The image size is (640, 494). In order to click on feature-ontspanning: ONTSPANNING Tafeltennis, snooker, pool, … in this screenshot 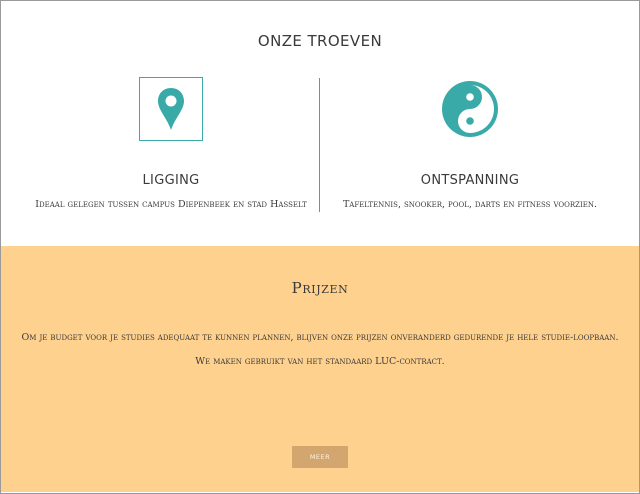, I will do `click(470, 143)`.